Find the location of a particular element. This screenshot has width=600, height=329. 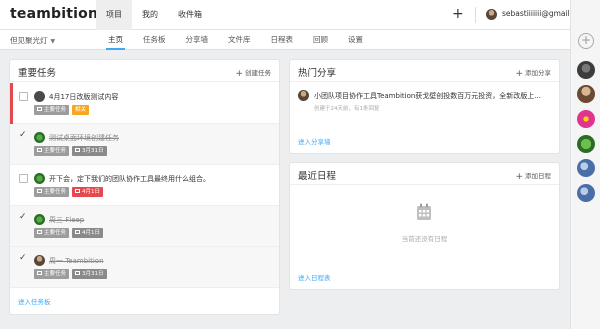

add-icon: + is located at coordinates (458, 14).